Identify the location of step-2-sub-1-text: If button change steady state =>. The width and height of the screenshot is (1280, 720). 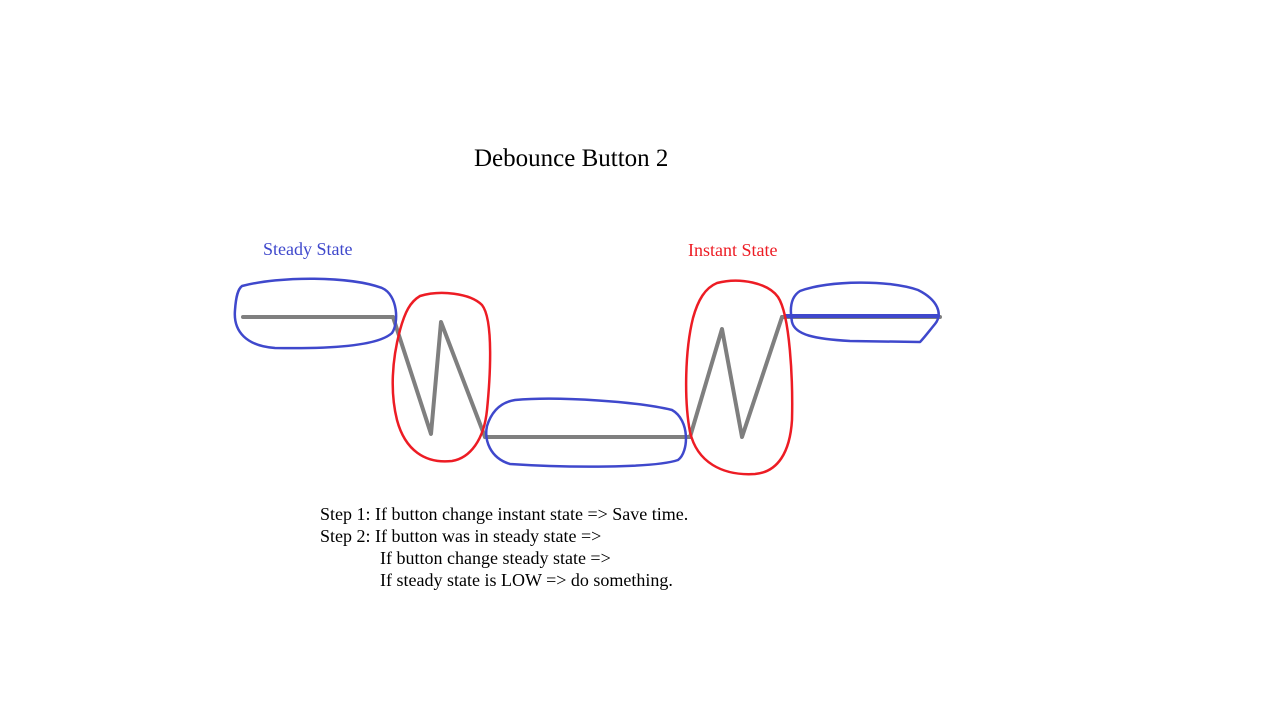
(495, 558).